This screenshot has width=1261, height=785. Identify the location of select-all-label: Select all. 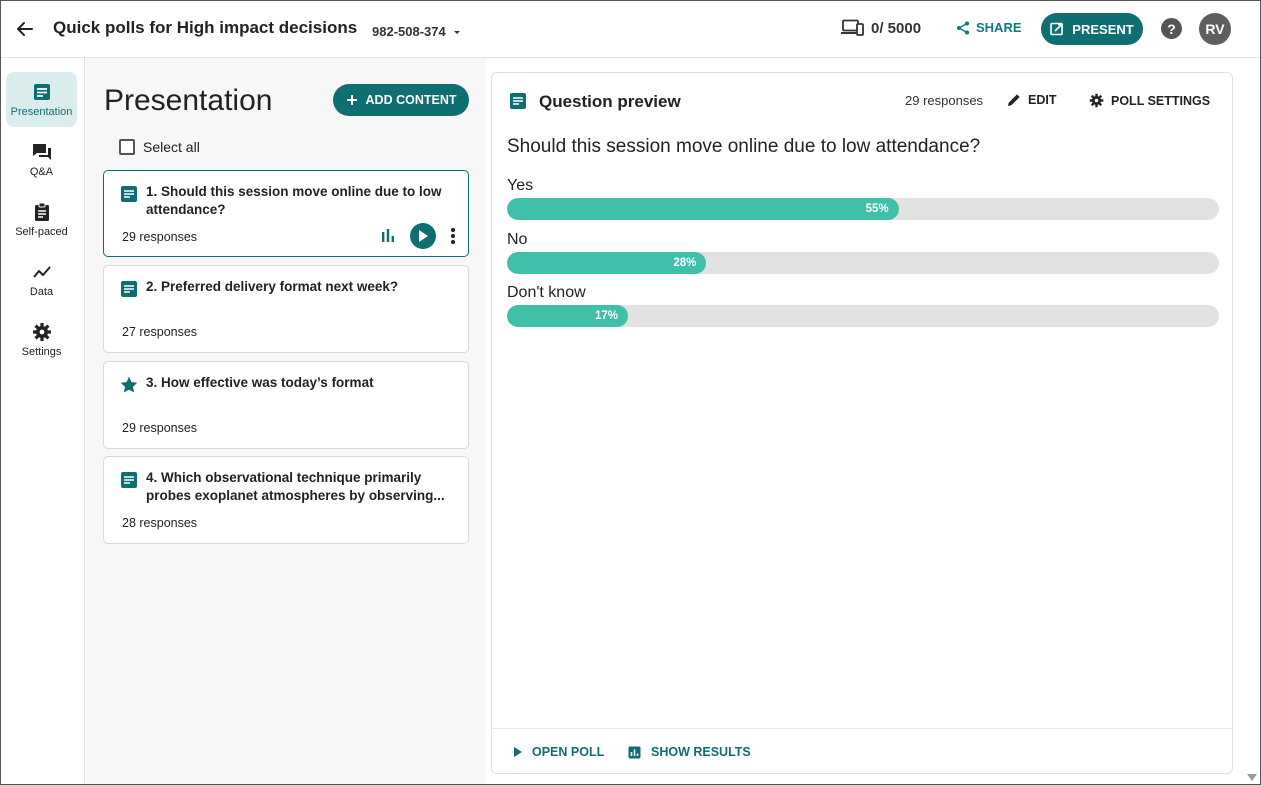
(171, 147).